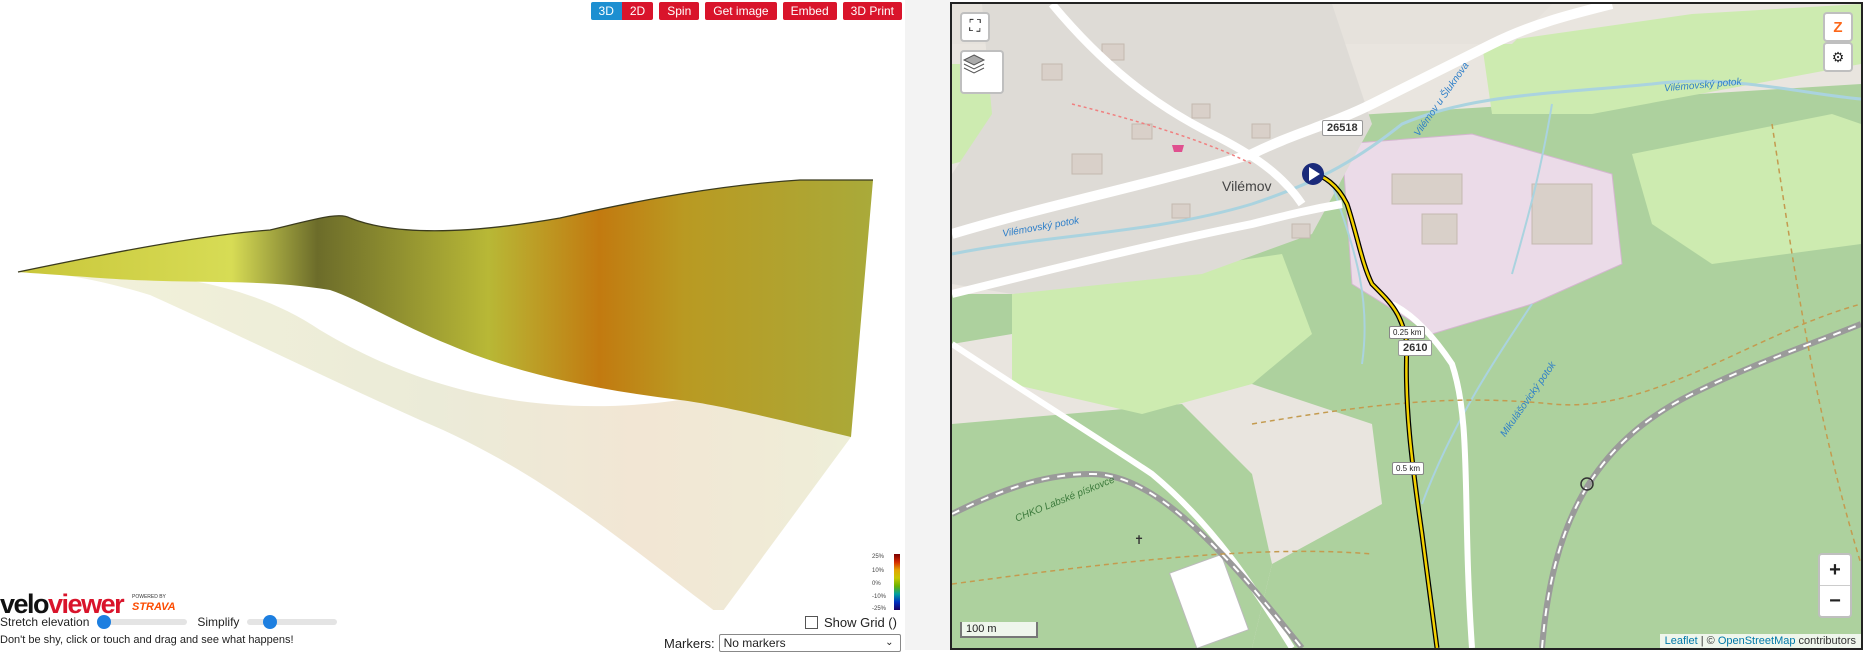 This screenshot has width=1863, height=652. What do you see at coordinates (142, 622) in the screenshot?
I see `stretch-elevation-slider` at bounding box center [142, 622].